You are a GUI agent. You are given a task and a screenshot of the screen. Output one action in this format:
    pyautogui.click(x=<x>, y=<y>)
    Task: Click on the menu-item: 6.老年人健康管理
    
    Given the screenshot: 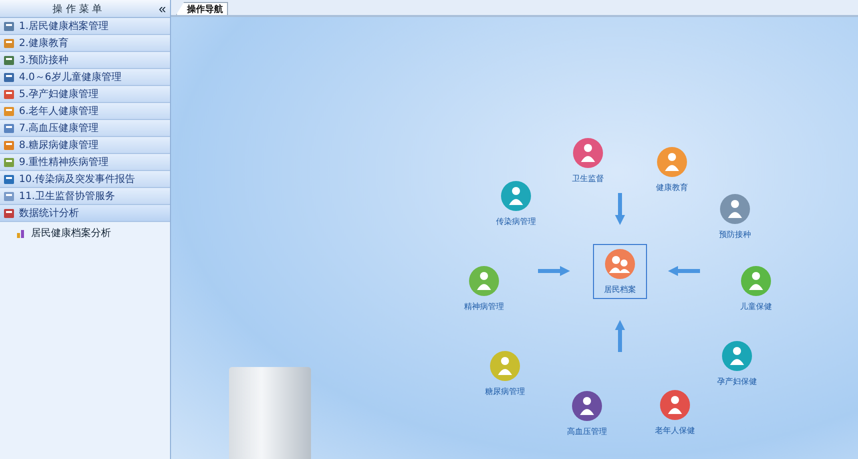 What is the action you would take?
    pyautogui.click(x=85, y=111)
    